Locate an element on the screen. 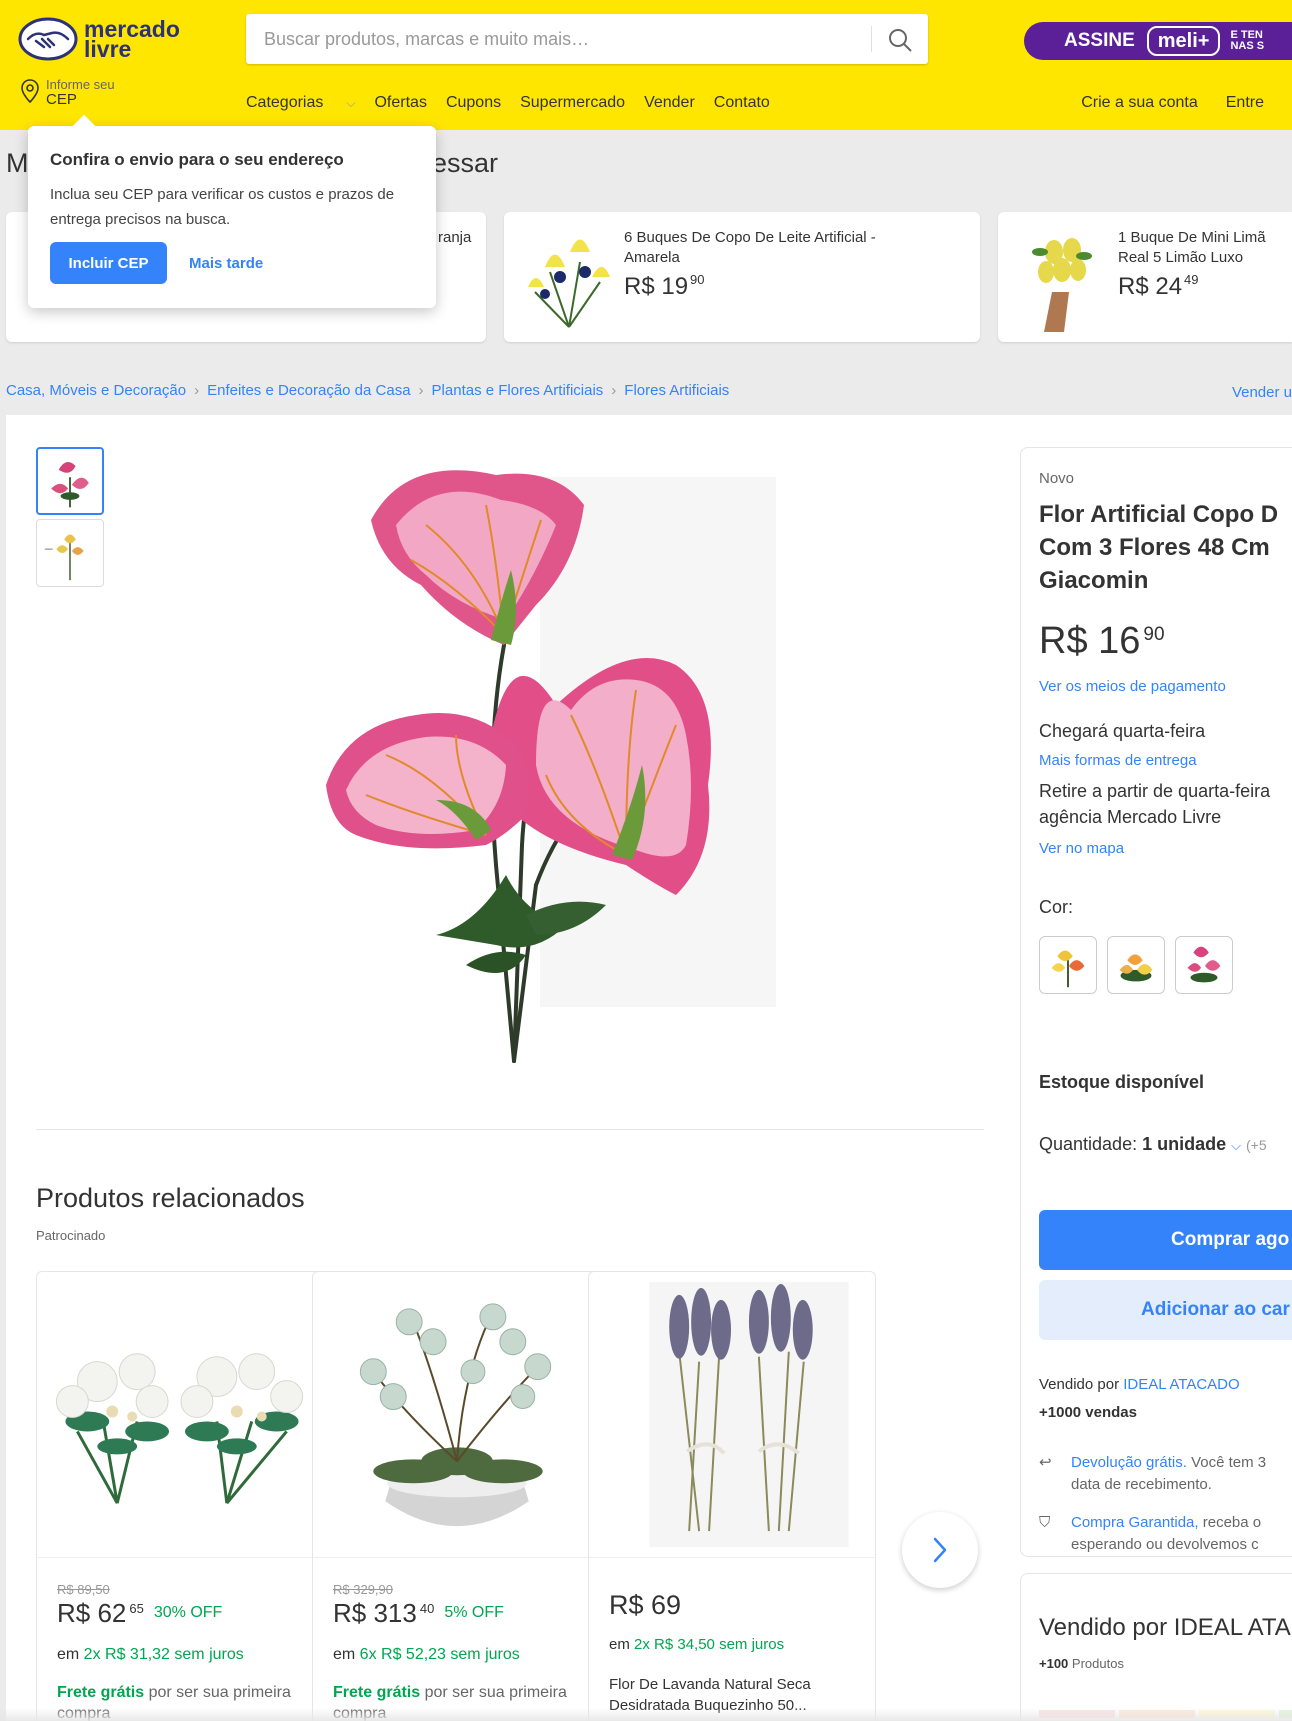 This screenshot has height=1721, width=1292. sold-by: Vendido por IDEAL ATACADO is located at coordinates (1139, 1384).